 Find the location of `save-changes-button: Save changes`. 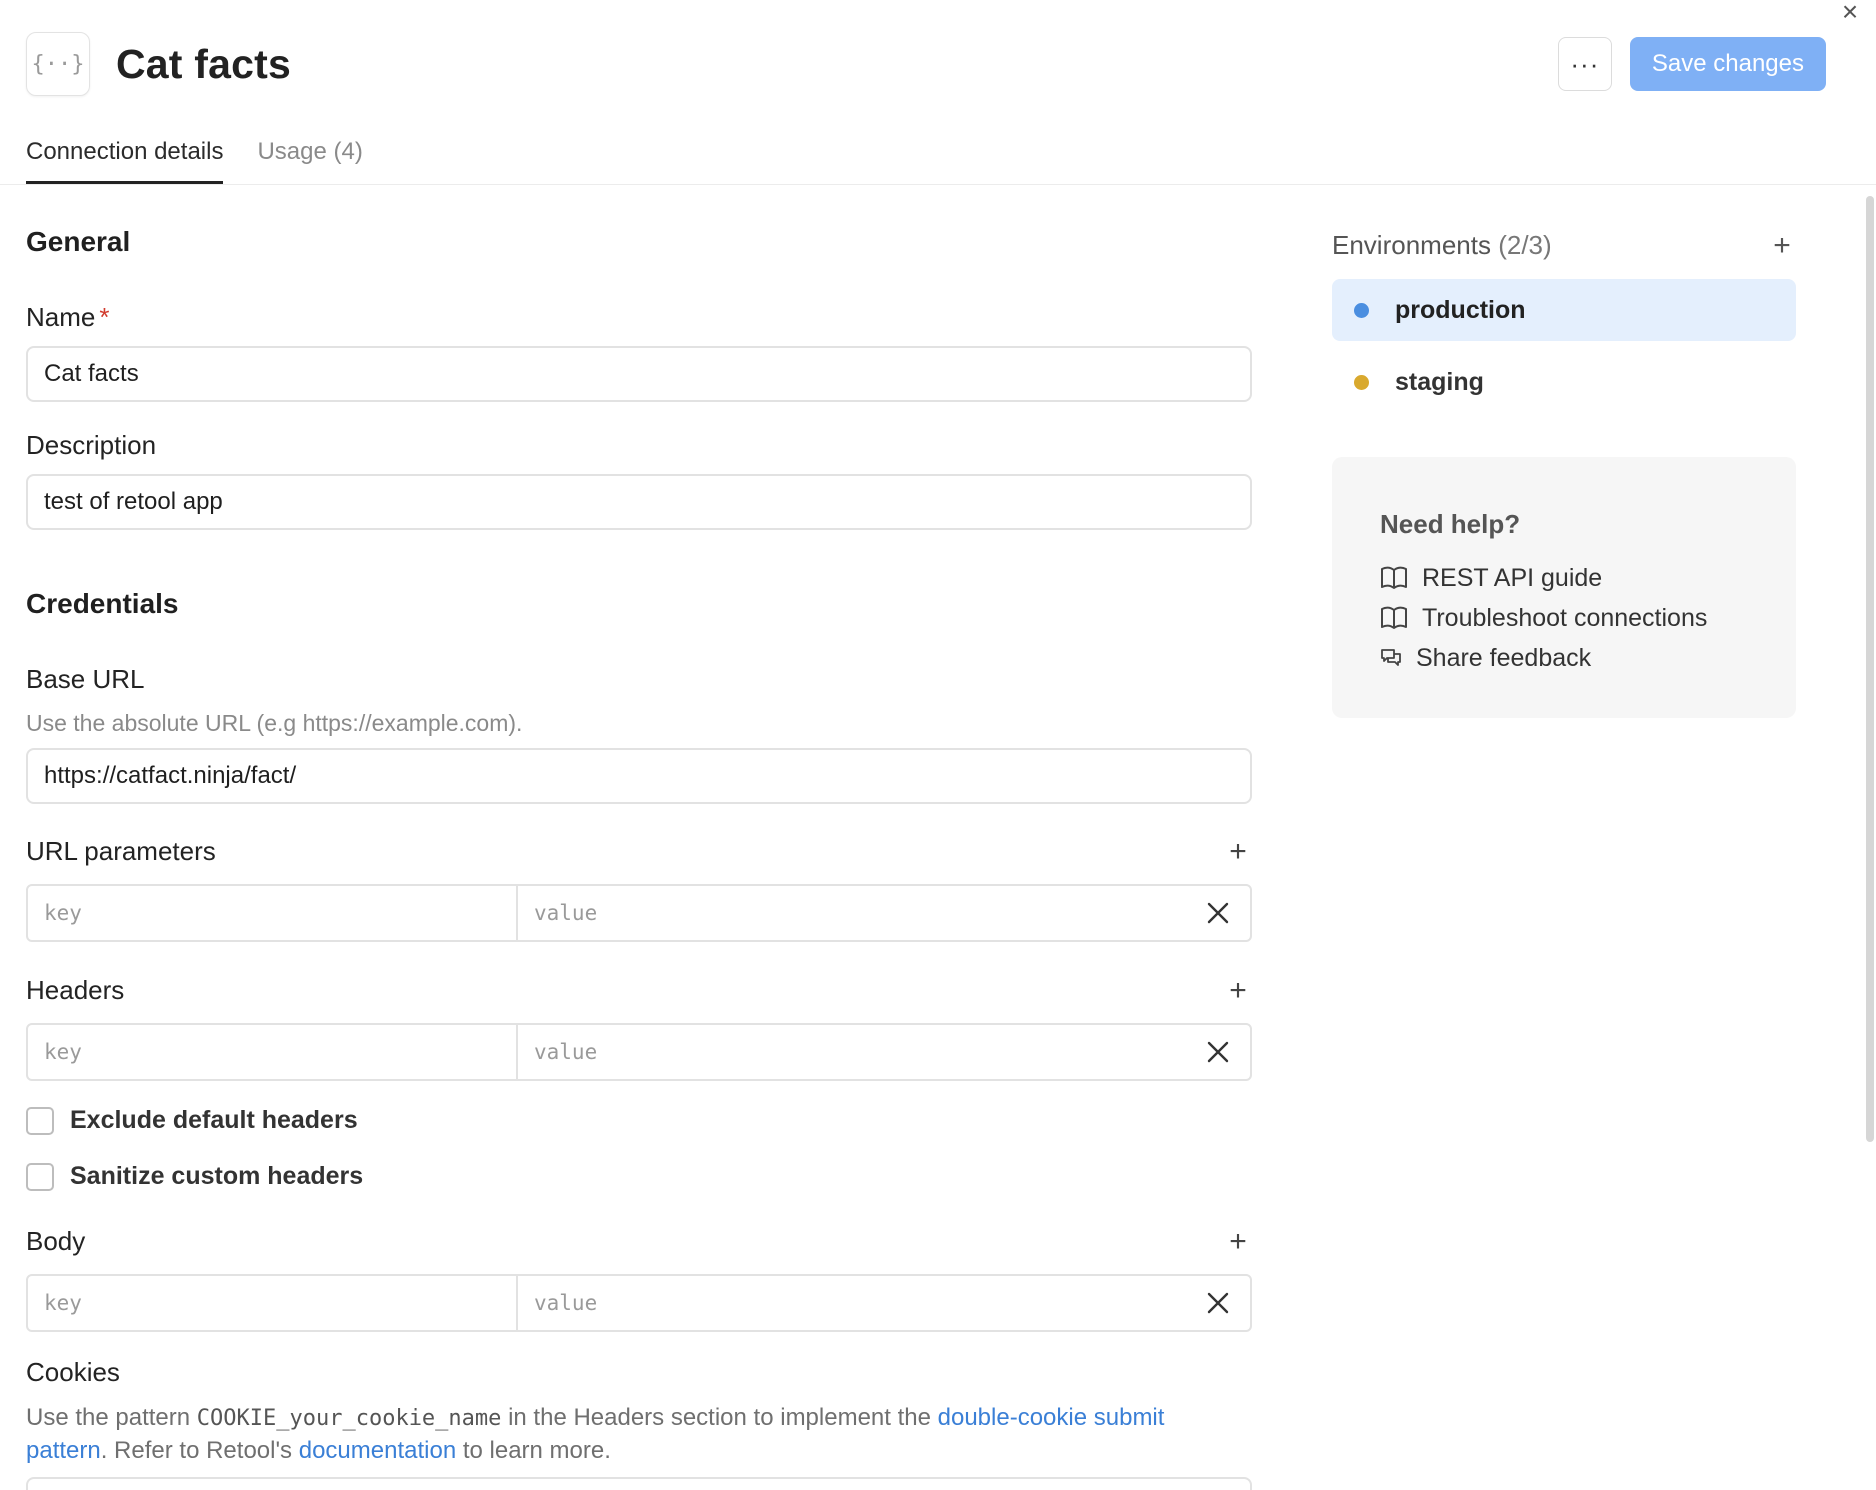

save-changes-button: Save changes is located at coordinates (1727, 64).